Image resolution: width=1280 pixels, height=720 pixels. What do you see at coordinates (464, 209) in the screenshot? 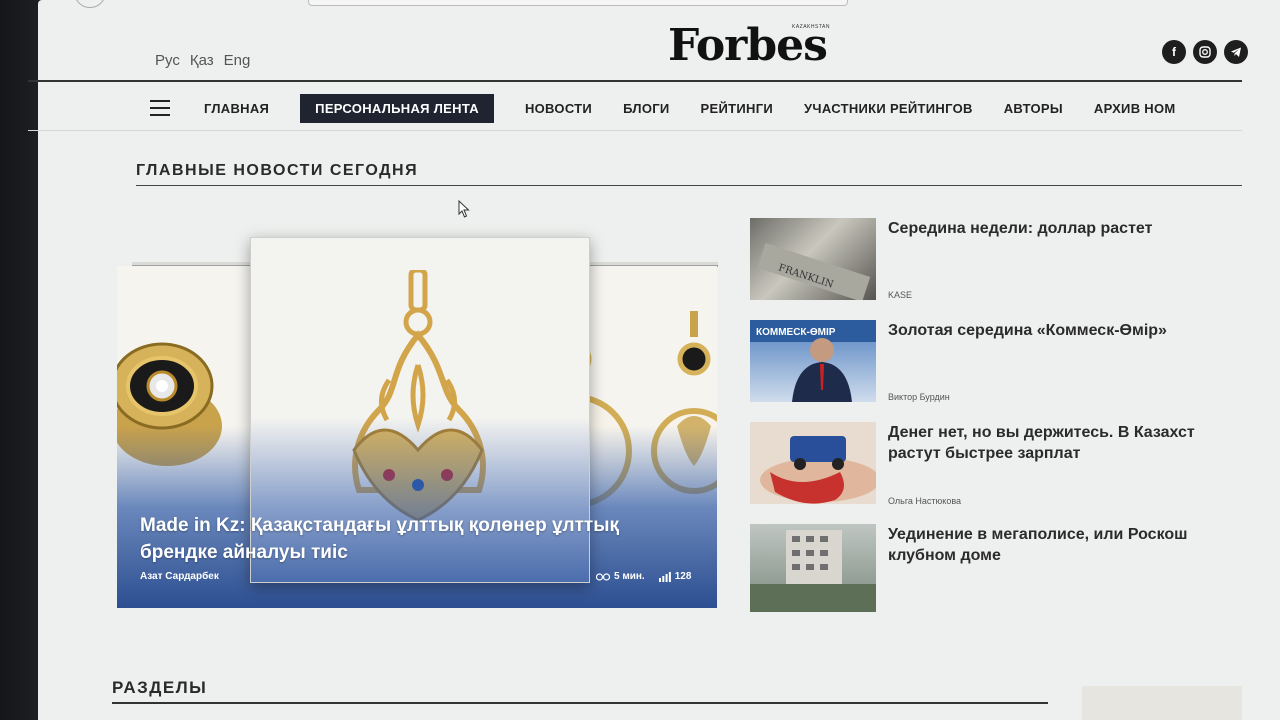
I see `mouse-cursor-icon` at bounding box center [464, 209].